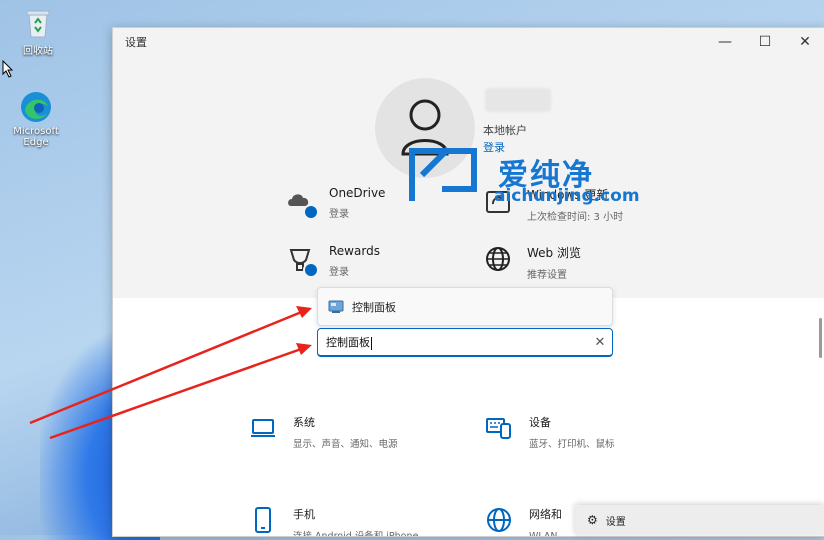  What do you see at coordinates (540, 422) in the screenshot?
I see `category-title: 设备` at bounding box center [540, 422].